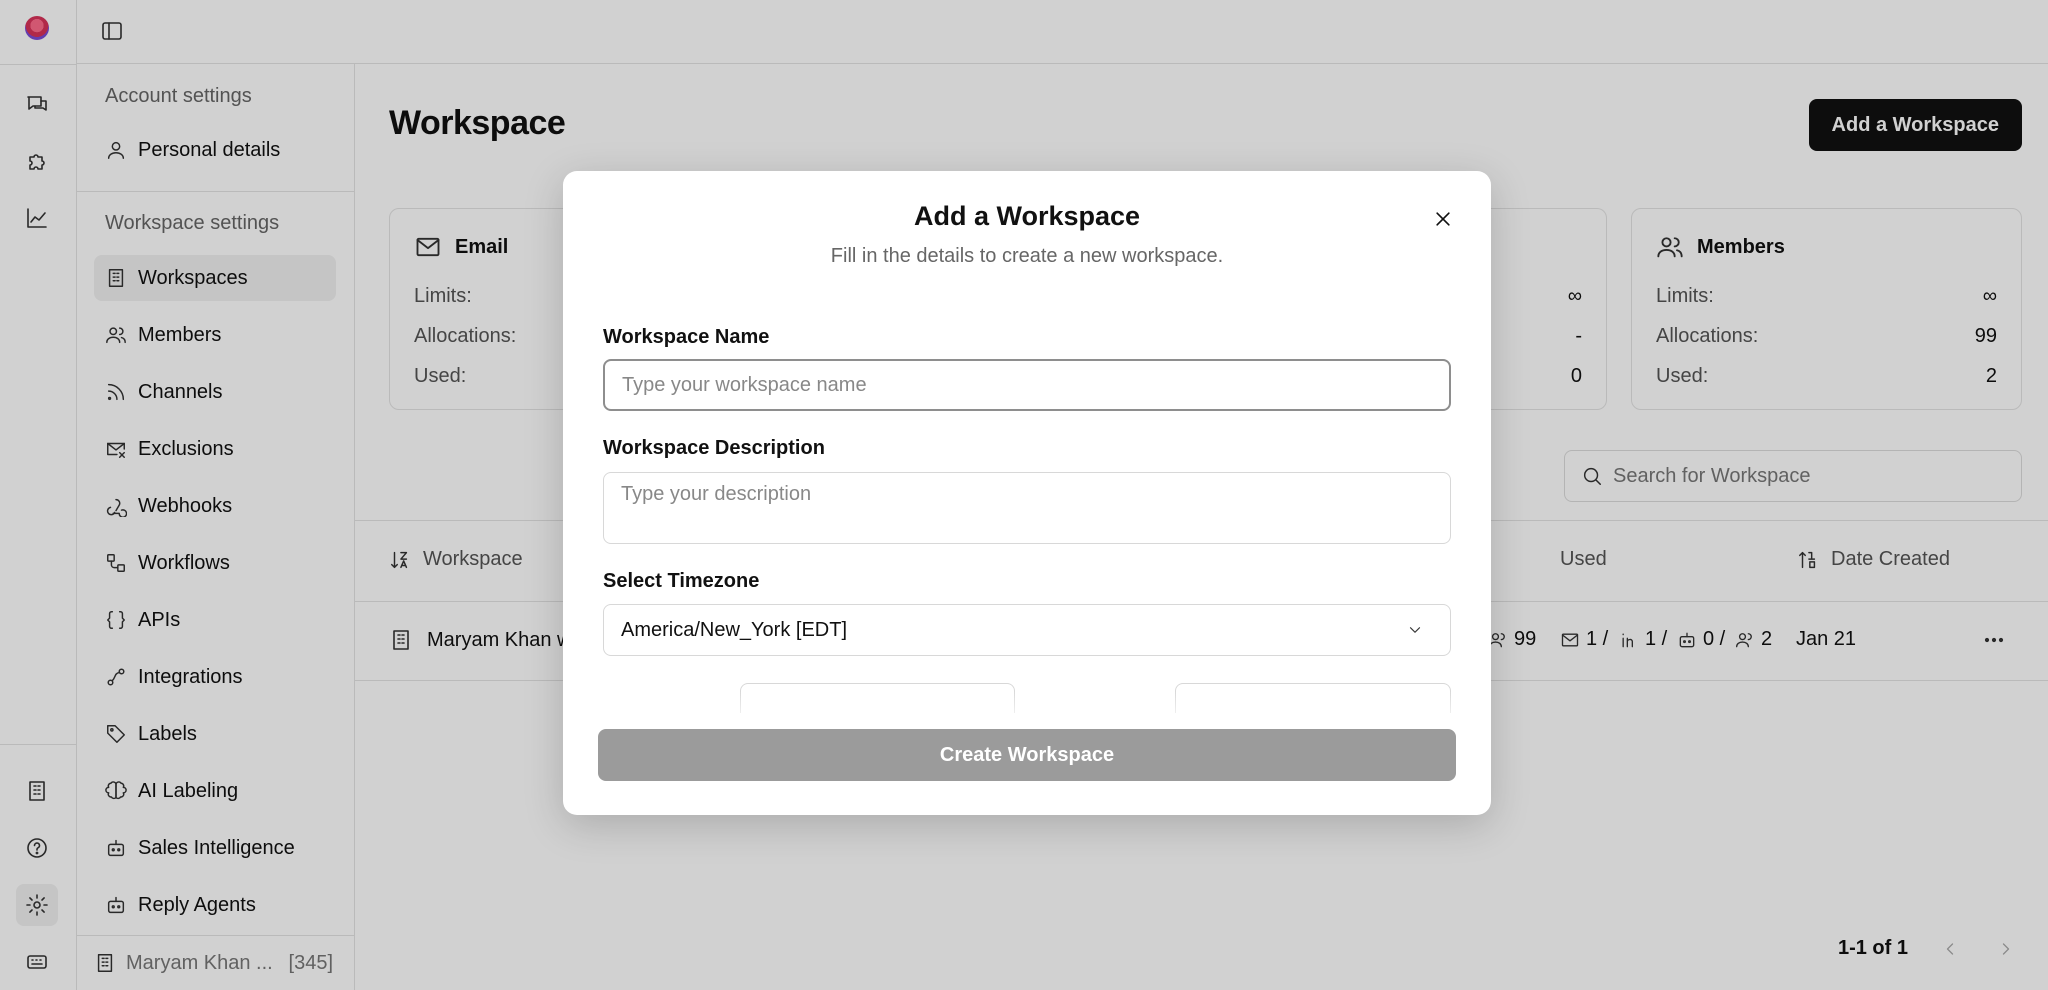  What do you see at coordinates (1027, 508) in the screenshot?
I see `workspace-description-input: Type your description` at bounding box center [1027, 508].